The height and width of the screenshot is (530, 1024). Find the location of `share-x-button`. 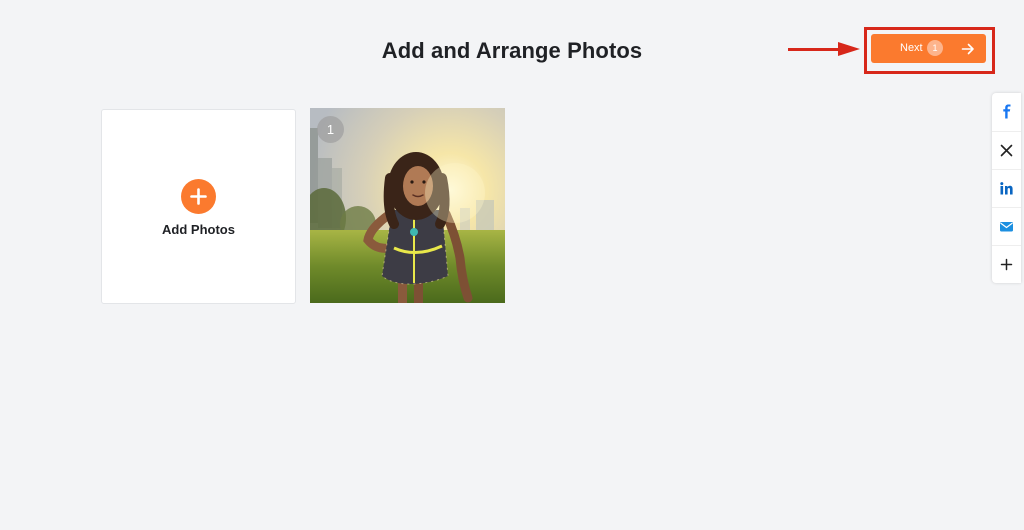

share-x-button is located at coordinates (1006, 150).